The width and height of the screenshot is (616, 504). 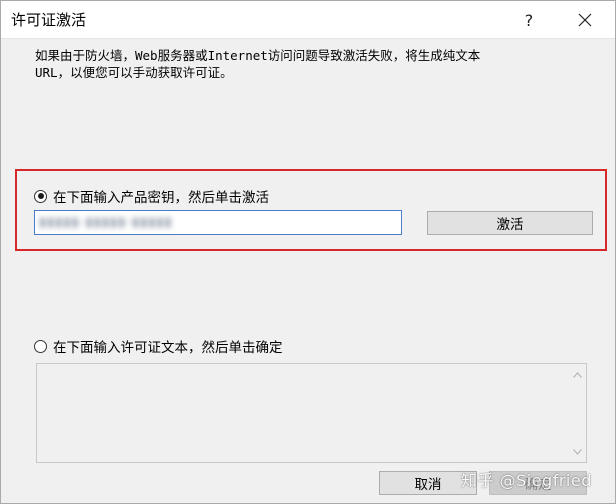 What do you see at coordinates (218, 222) in the screenshot?
I see `product-key-input: ▮▮▮▮▮-▮▮▮▮▮-▮▮▮▮▮` at bounding box center [218, 222].